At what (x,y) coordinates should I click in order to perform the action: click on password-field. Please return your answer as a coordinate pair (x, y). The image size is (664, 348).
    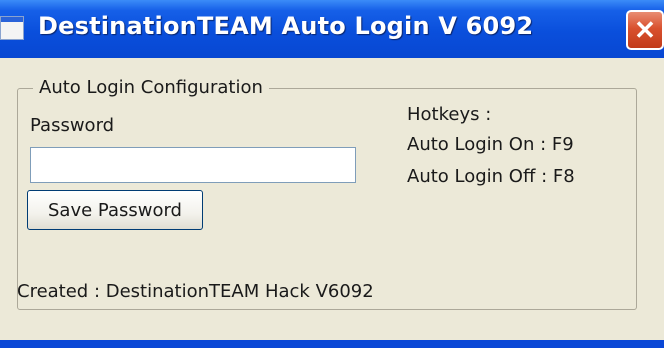
    Looking at the image, I should click on (193, 165).